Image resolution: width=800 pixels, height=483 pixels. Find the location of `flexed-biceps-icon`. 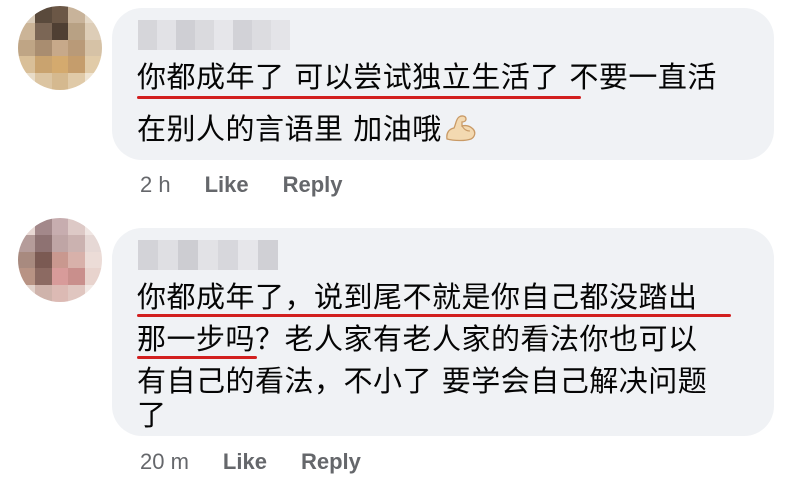

flexed-biceps-icon is located at coordinates (460, 128).